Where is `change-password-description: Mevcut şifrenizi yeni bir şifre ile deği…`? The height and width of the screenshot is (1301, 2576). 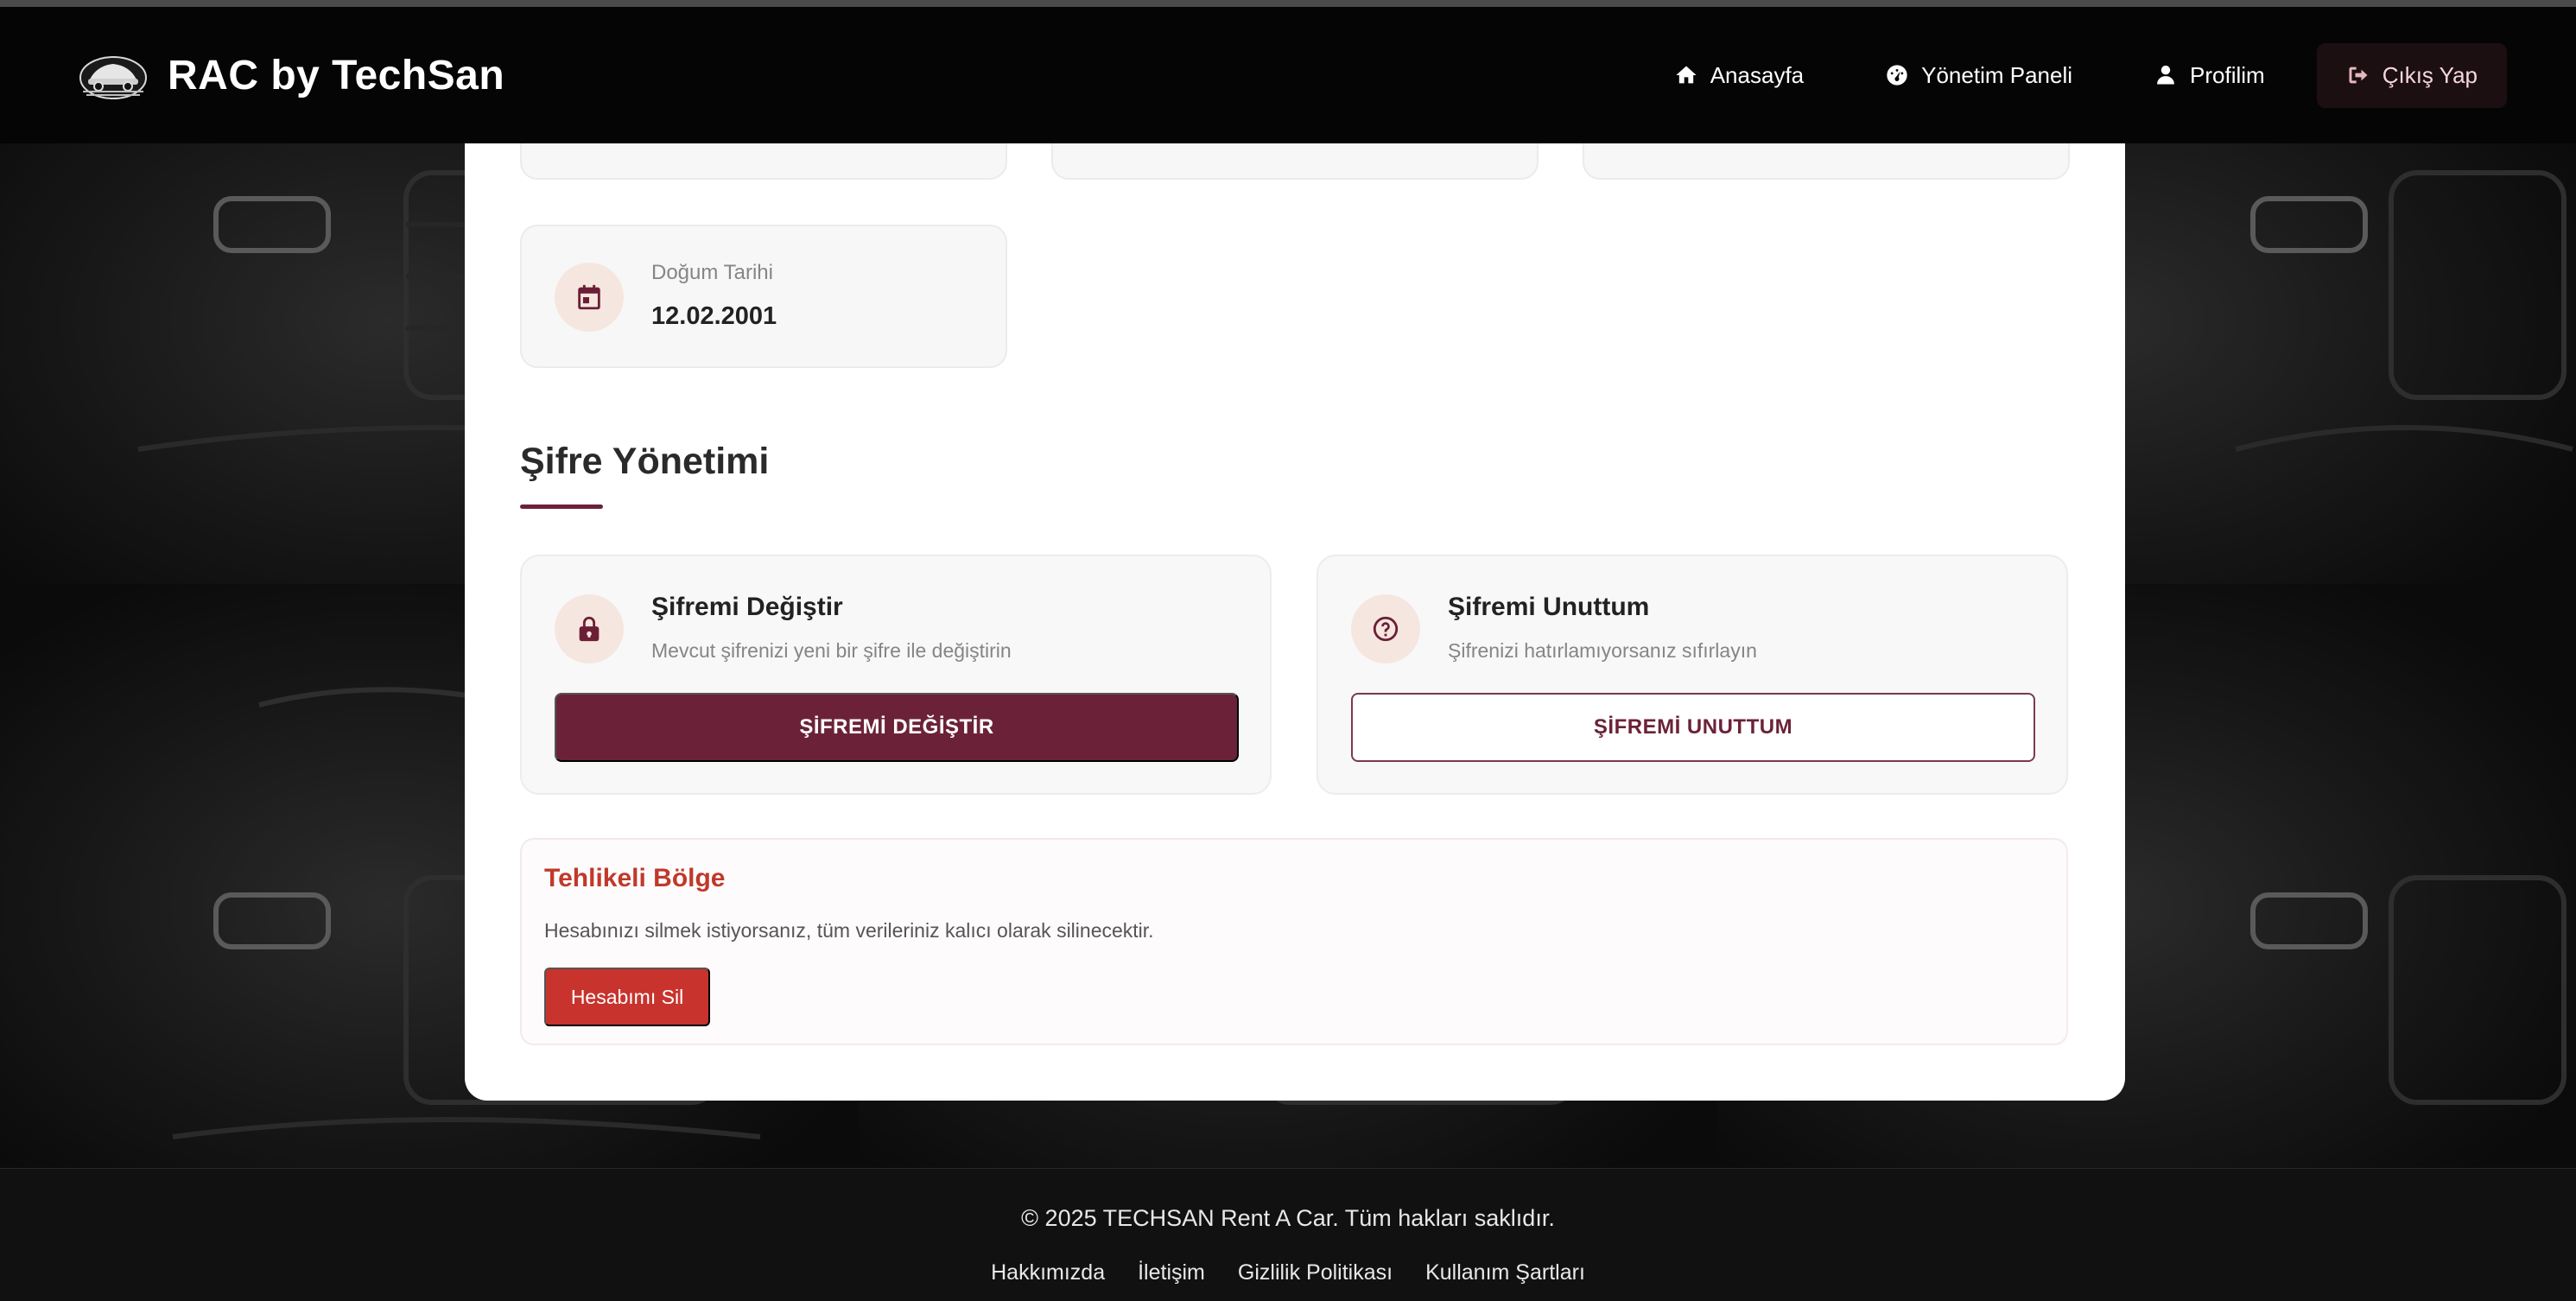 change-password-description: Mevcut şifrenizi yeni bir şifre ile deği… is located at coordinates (831, 650).